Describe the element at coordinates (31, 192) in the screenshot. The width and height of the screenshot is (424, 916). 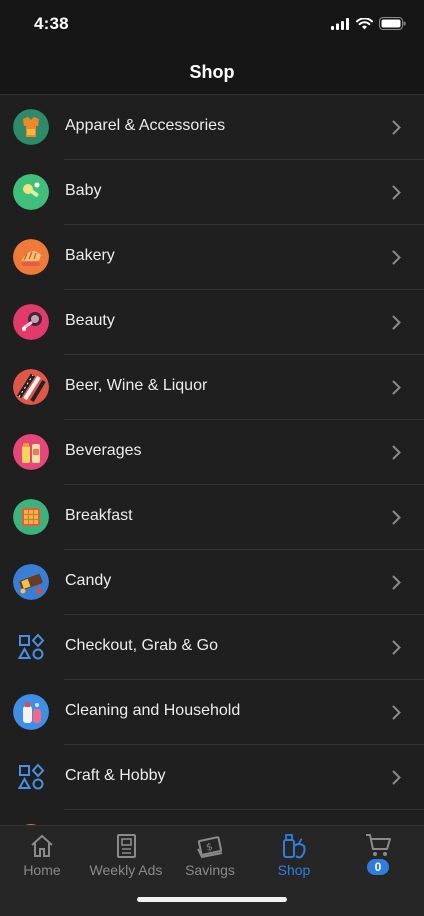
I see `baby-icon` at that location.